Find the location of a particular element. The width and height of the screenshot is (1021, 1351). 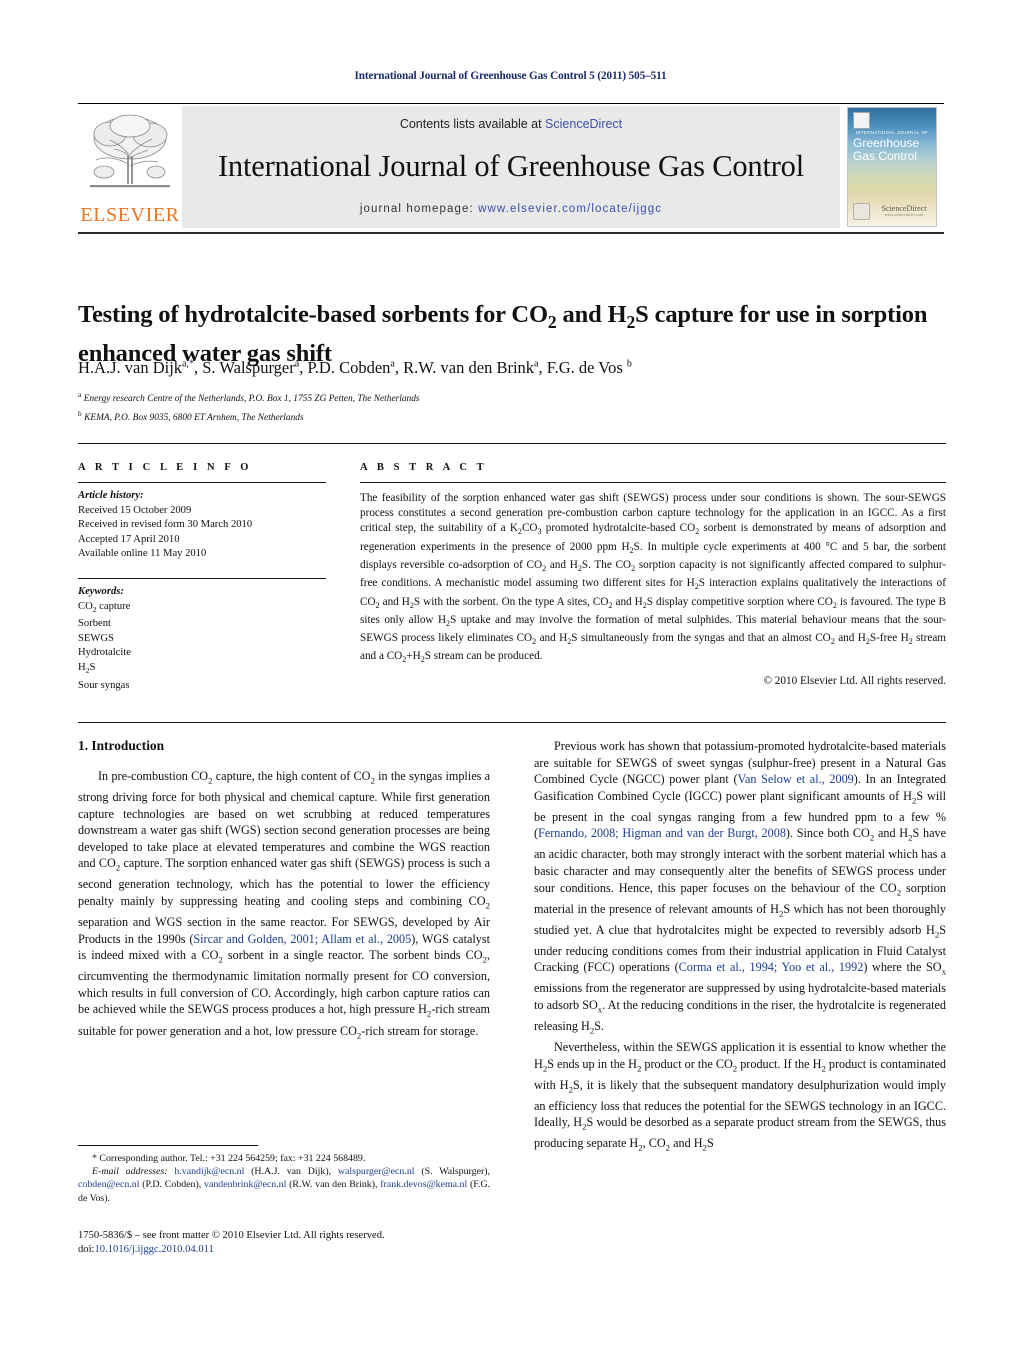

keyword-item: SEWGS is located at coordinates (96, 638).